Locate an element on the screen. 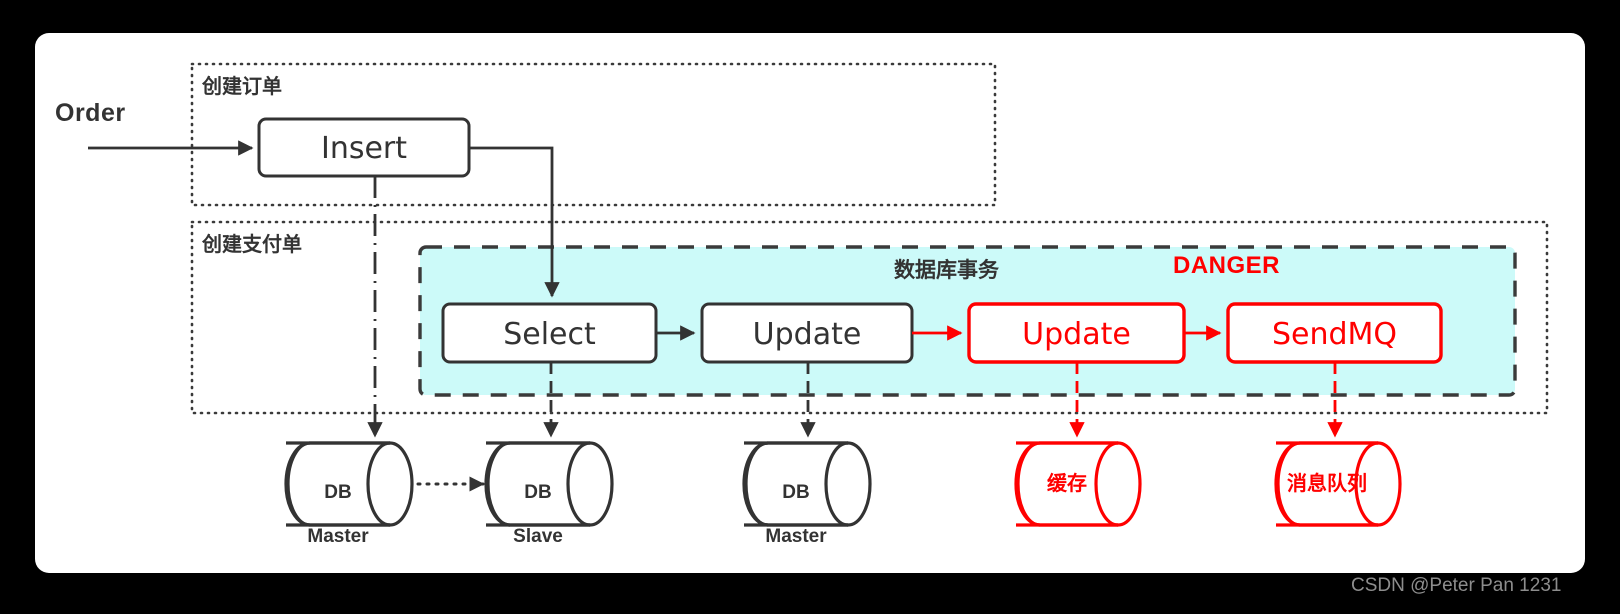 This screenshot has width=1620, height=614. store-db-master-2-label: DB Master is located at coordinates (796, 514).